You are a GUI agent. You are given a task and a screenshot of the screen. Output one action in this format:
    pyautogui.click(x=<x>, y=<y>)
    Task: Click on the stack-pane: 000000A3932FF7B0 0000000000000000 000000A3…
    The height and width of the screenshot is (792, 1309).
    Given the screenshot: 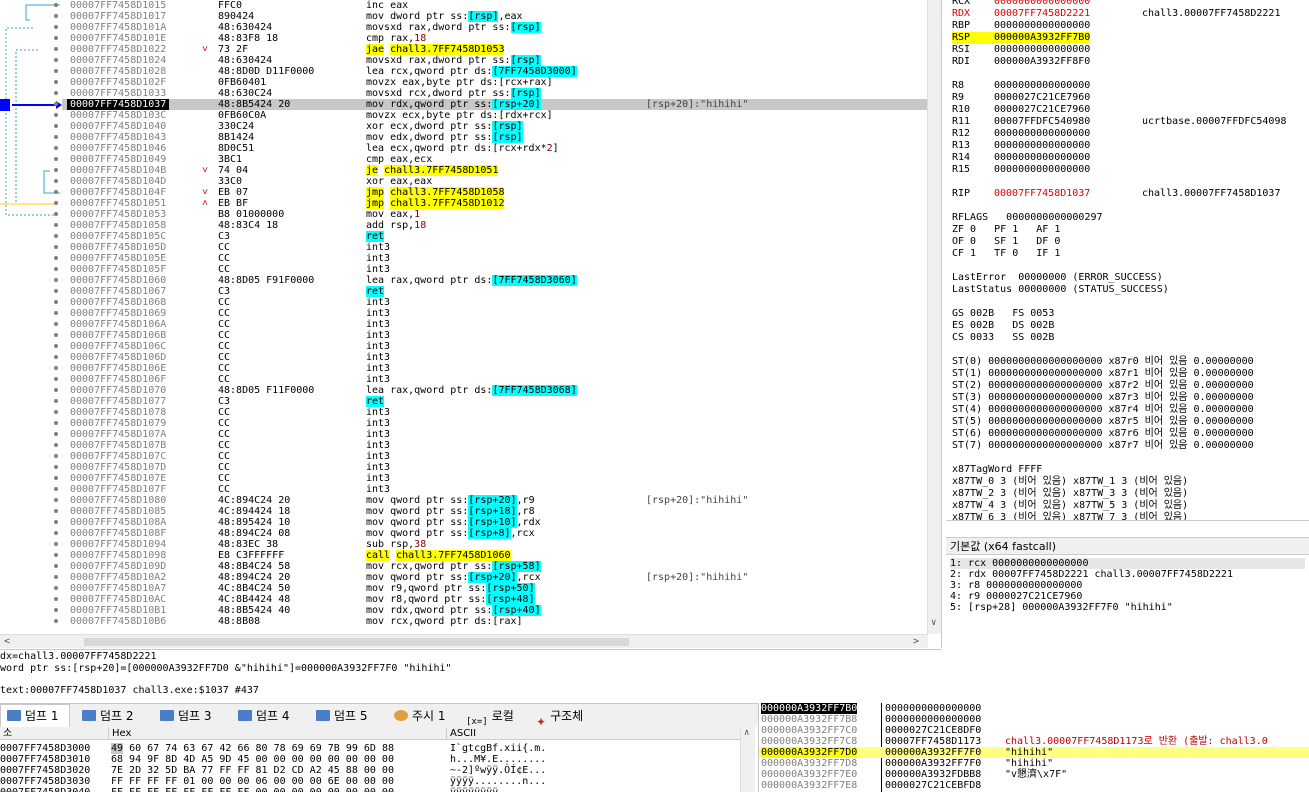 What is the action you would take?
    pyautogui.click(x=1033, y=747)
    